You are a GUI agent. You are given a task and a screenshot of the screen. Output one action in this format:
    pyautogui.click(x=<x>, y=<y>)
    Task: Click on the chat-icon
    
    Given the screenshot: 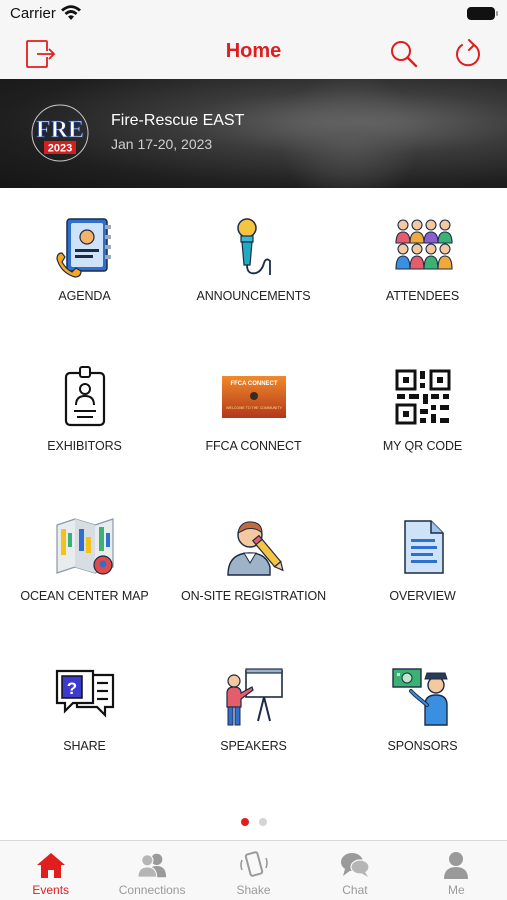 What is the action you would take?
    pyautogui.click(x=355, y=865)
    